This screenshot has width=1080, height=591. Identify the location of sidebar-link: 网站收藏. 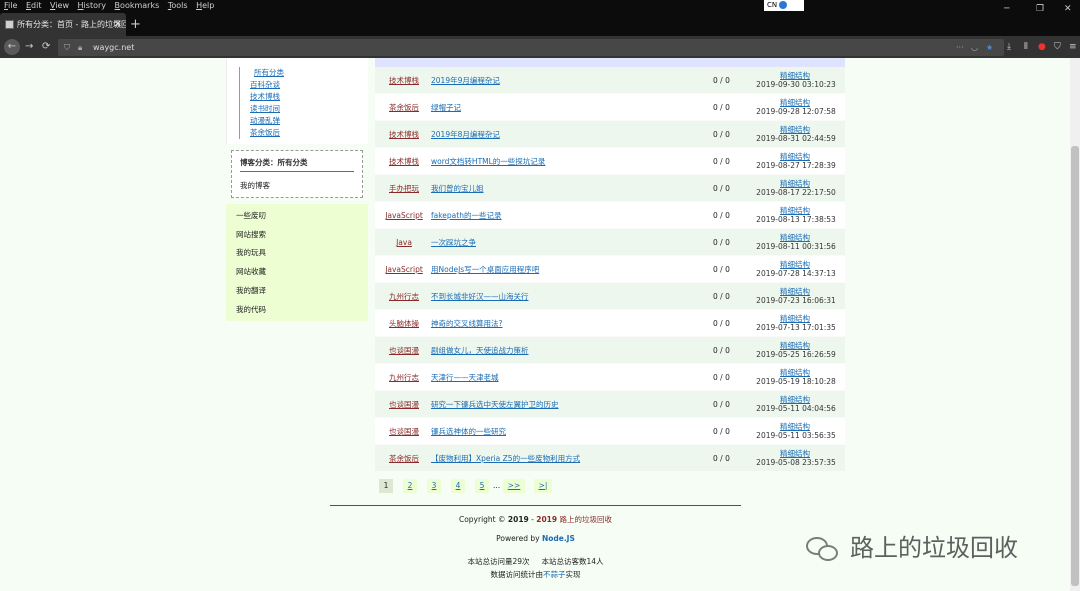
(302, 272).